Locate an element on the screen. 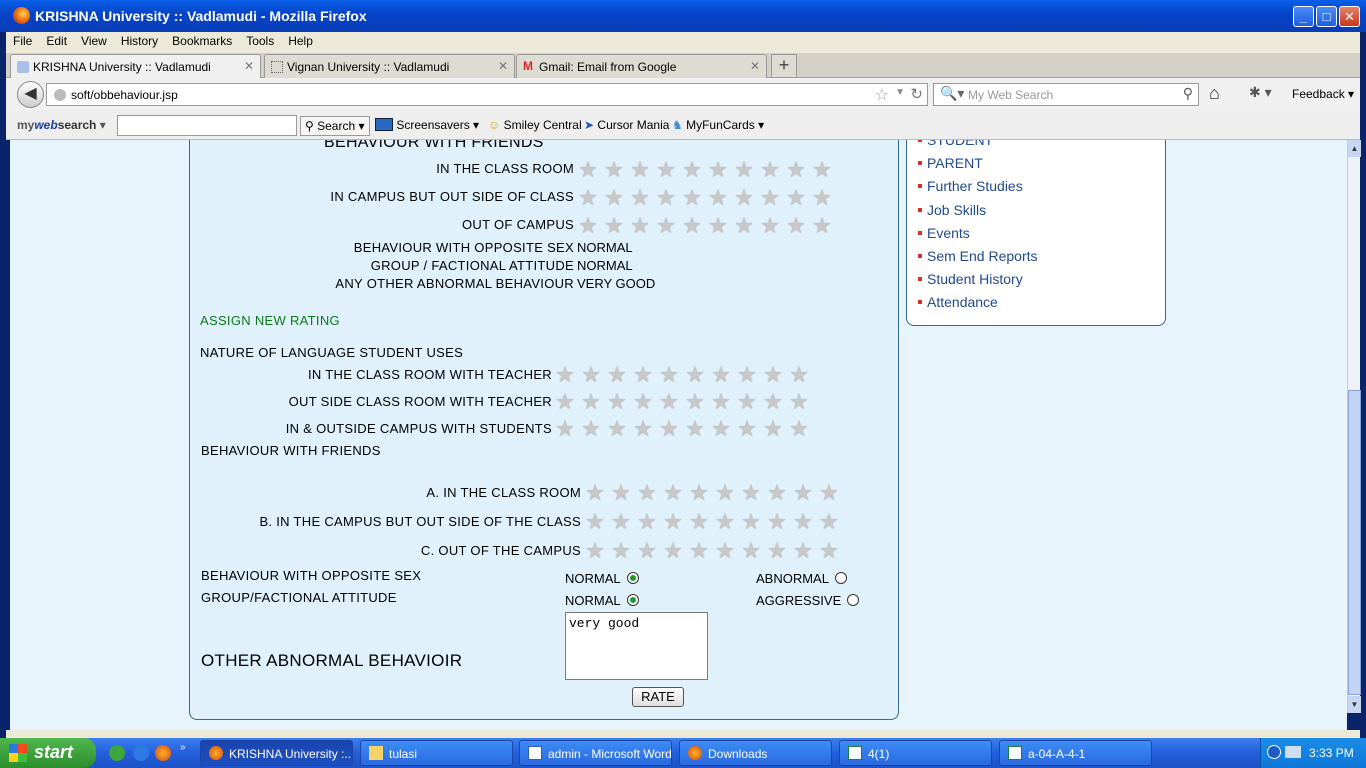 This screenshot has width=1366, height=768. sidebar-item-parent: PARENT is located at coordinates (950, 163).